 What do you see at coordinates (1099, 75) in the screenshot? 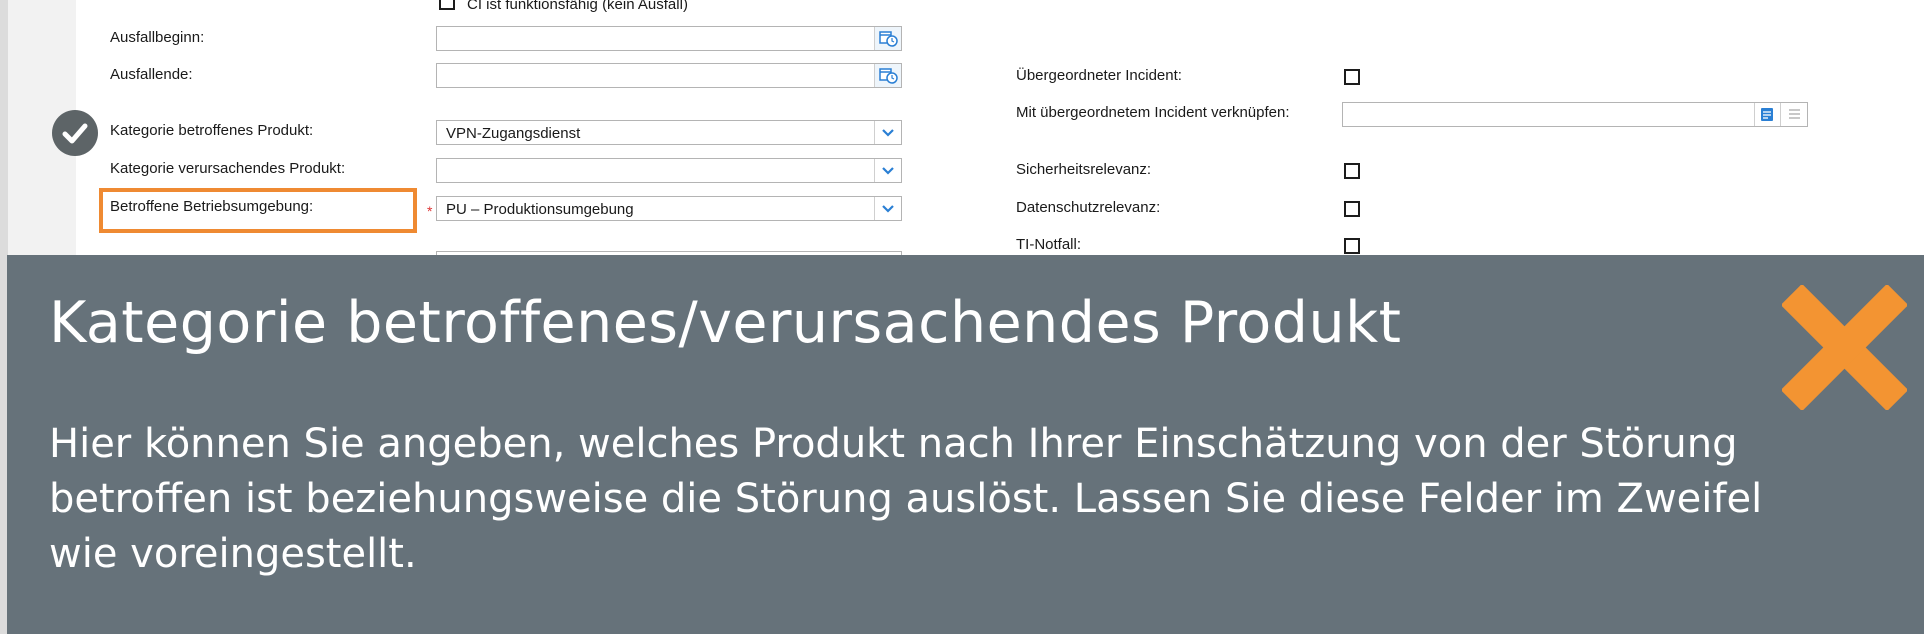
I see `uebergeordneter-incident-label: Übergeordneter Incident:` at bounding box center [1099, 75].